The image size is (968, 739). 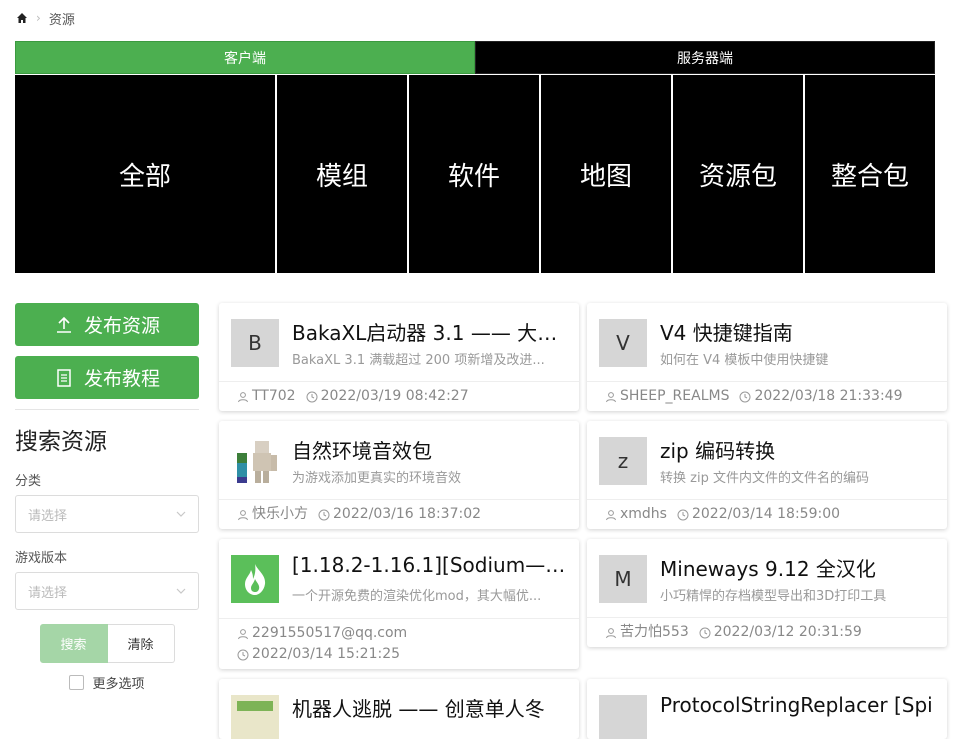 I want to click on publish-tutorial-button: 发布教程, so click(x=107, y=377).